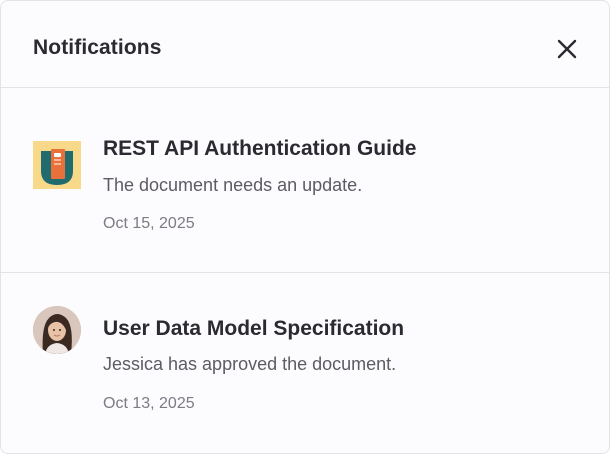 Image resolution: width=610 pixels, height=454 pixels. Describe the element at coordinates (233, 185) in the screenshot. I see `notification-message: The document needs an update.` at that location.